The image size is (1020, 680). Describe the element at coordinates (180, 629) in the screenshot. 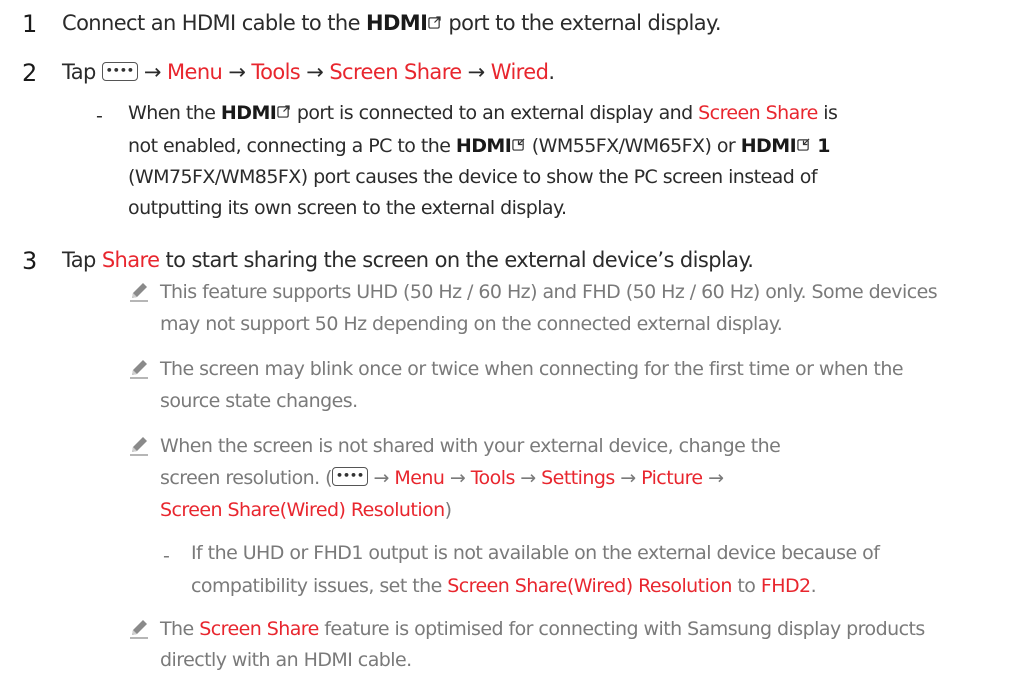

I see `text: The` at that location.